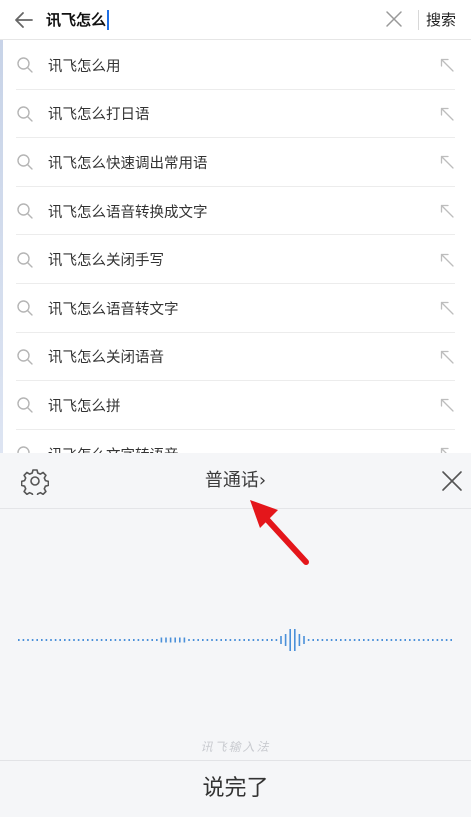  I want to click on search-input: 讯飞怎么, so click(206, 20).